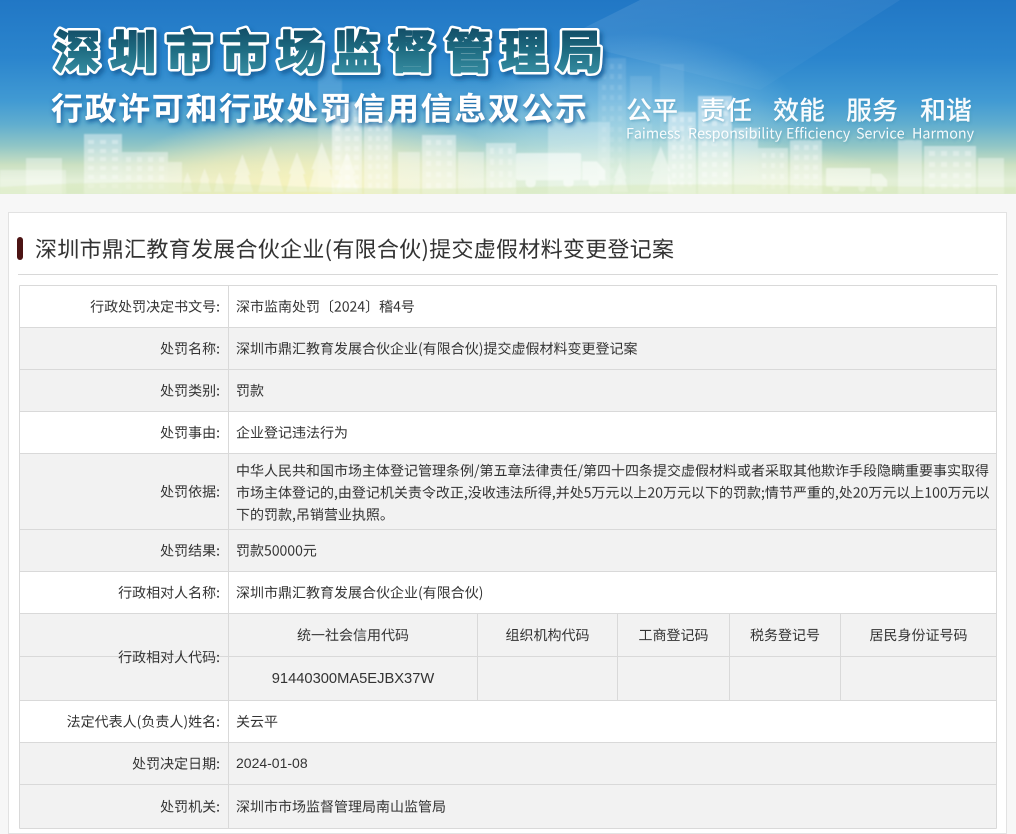  I want to click on svg-text: 2024-01-08, so click(272, 763).